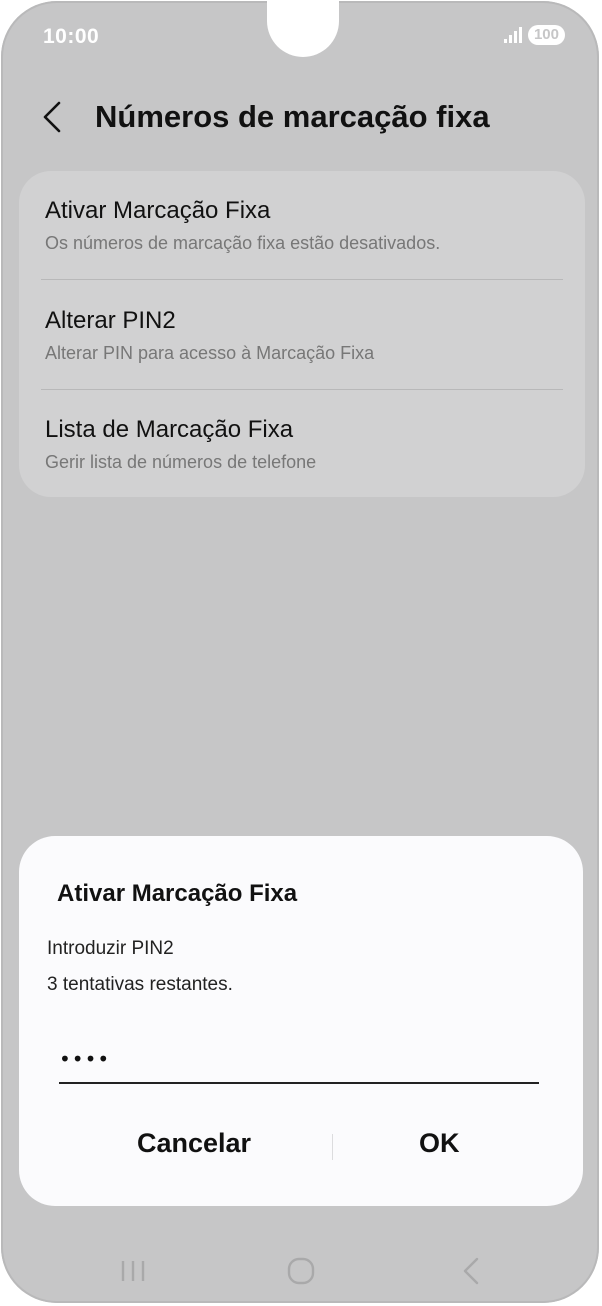 This screenshot has width=602, height=1306. Describe the element at coordinates (439, 1143) in the screenshot. I see `ok-button: OK` at that location.